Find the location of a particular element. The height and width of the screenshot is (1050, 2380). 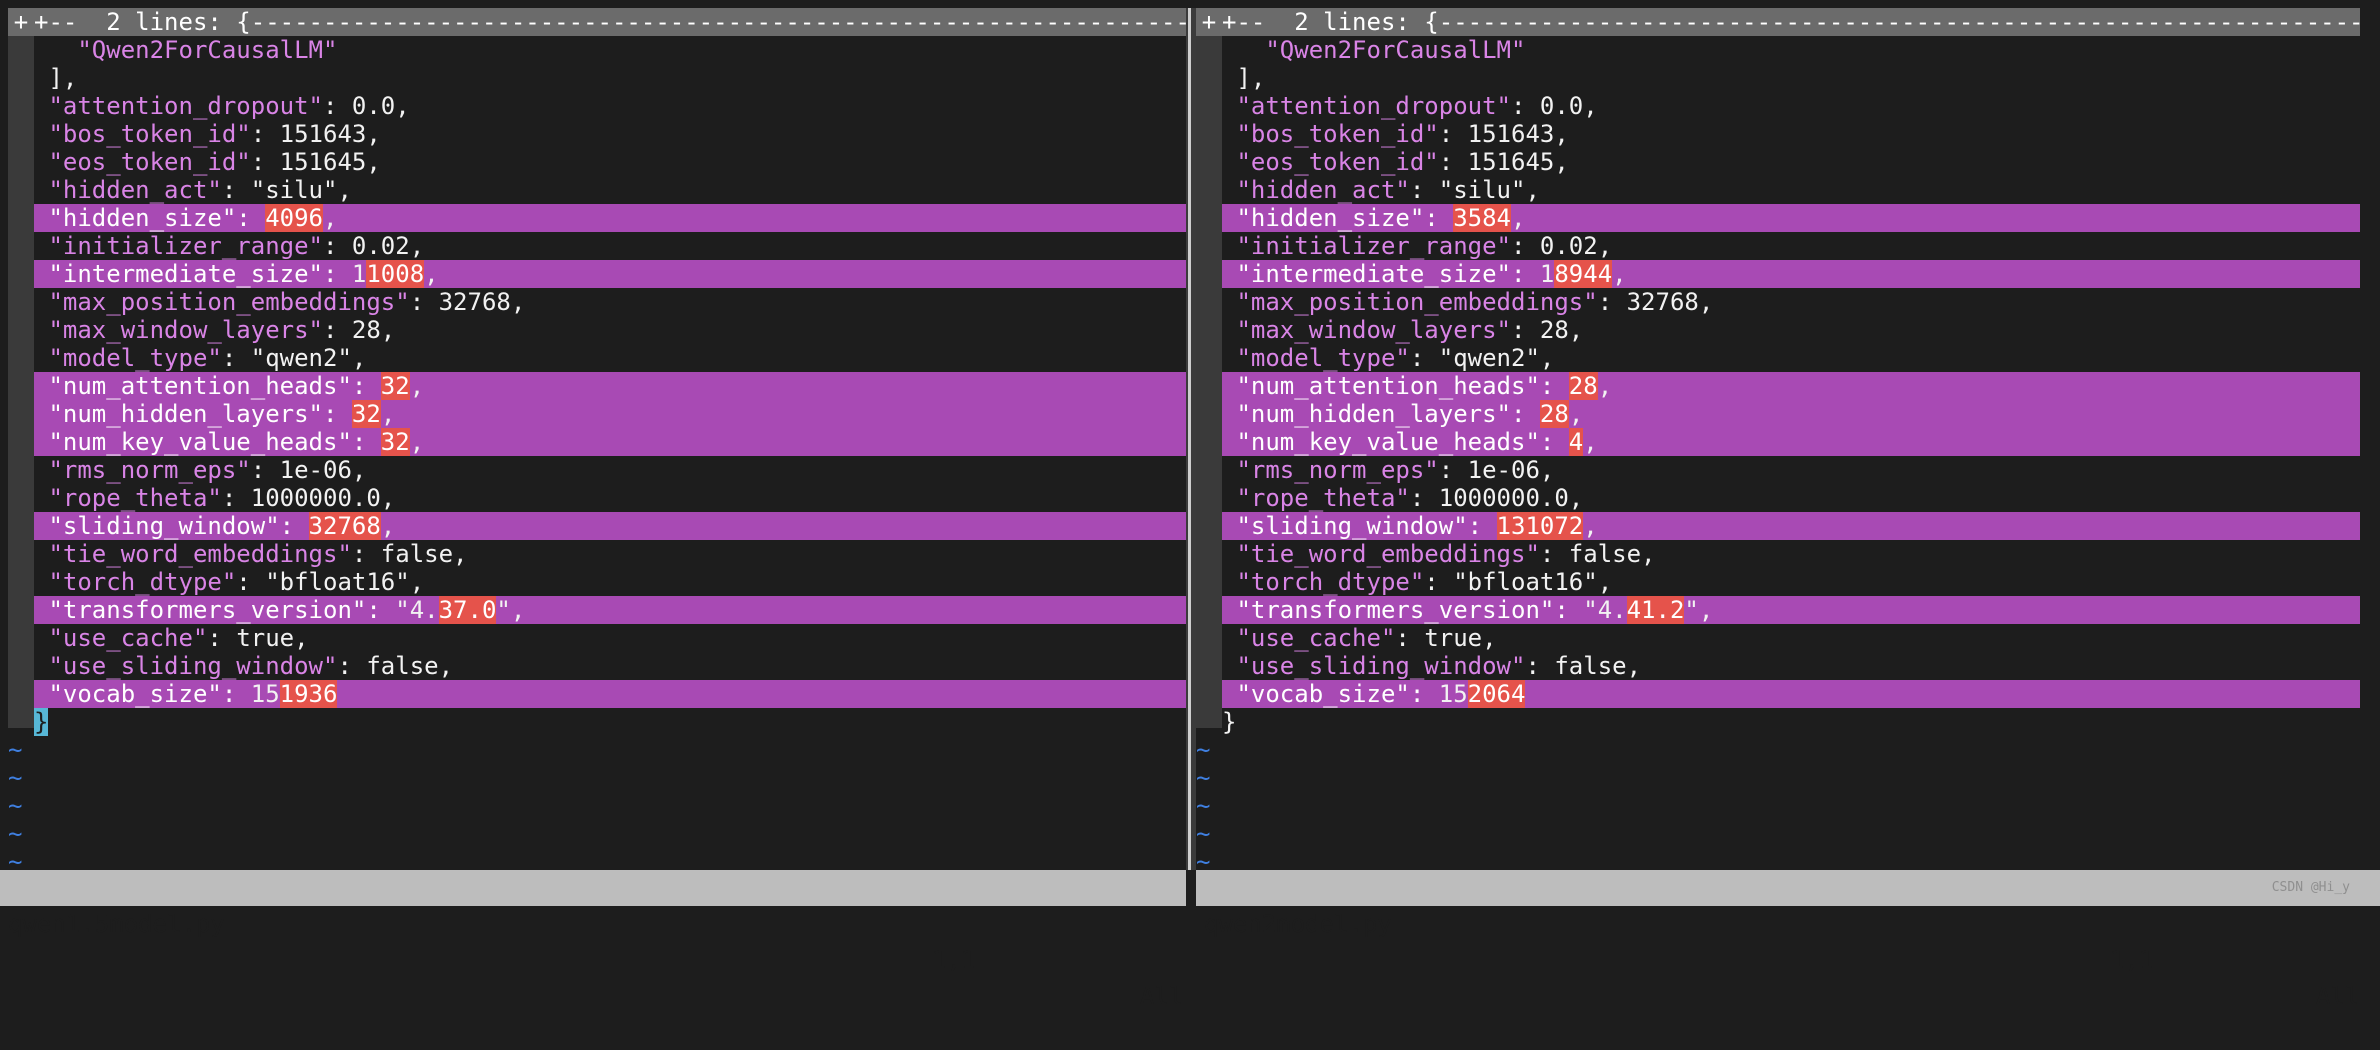

changed-line: "transformers_version": "4.41.2", is located at coordinates (1778, 610).